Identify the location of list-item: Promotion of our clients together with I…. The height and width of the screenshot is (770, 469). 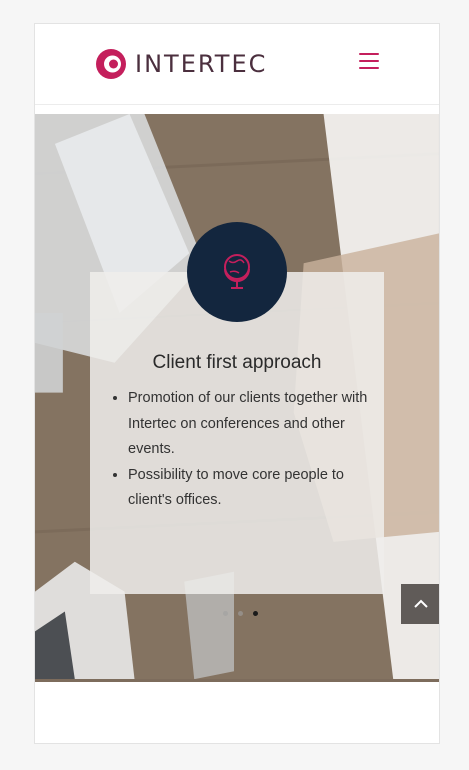
(259, 424).